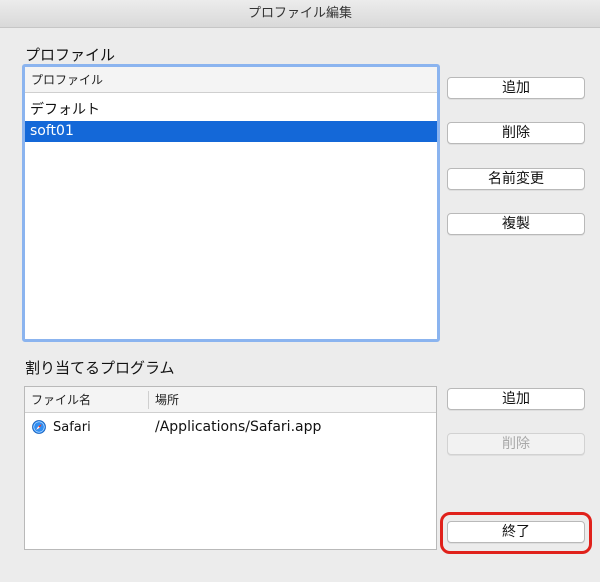  I want to click on program-location: /Applications/Safari.app, so click(238, 427).